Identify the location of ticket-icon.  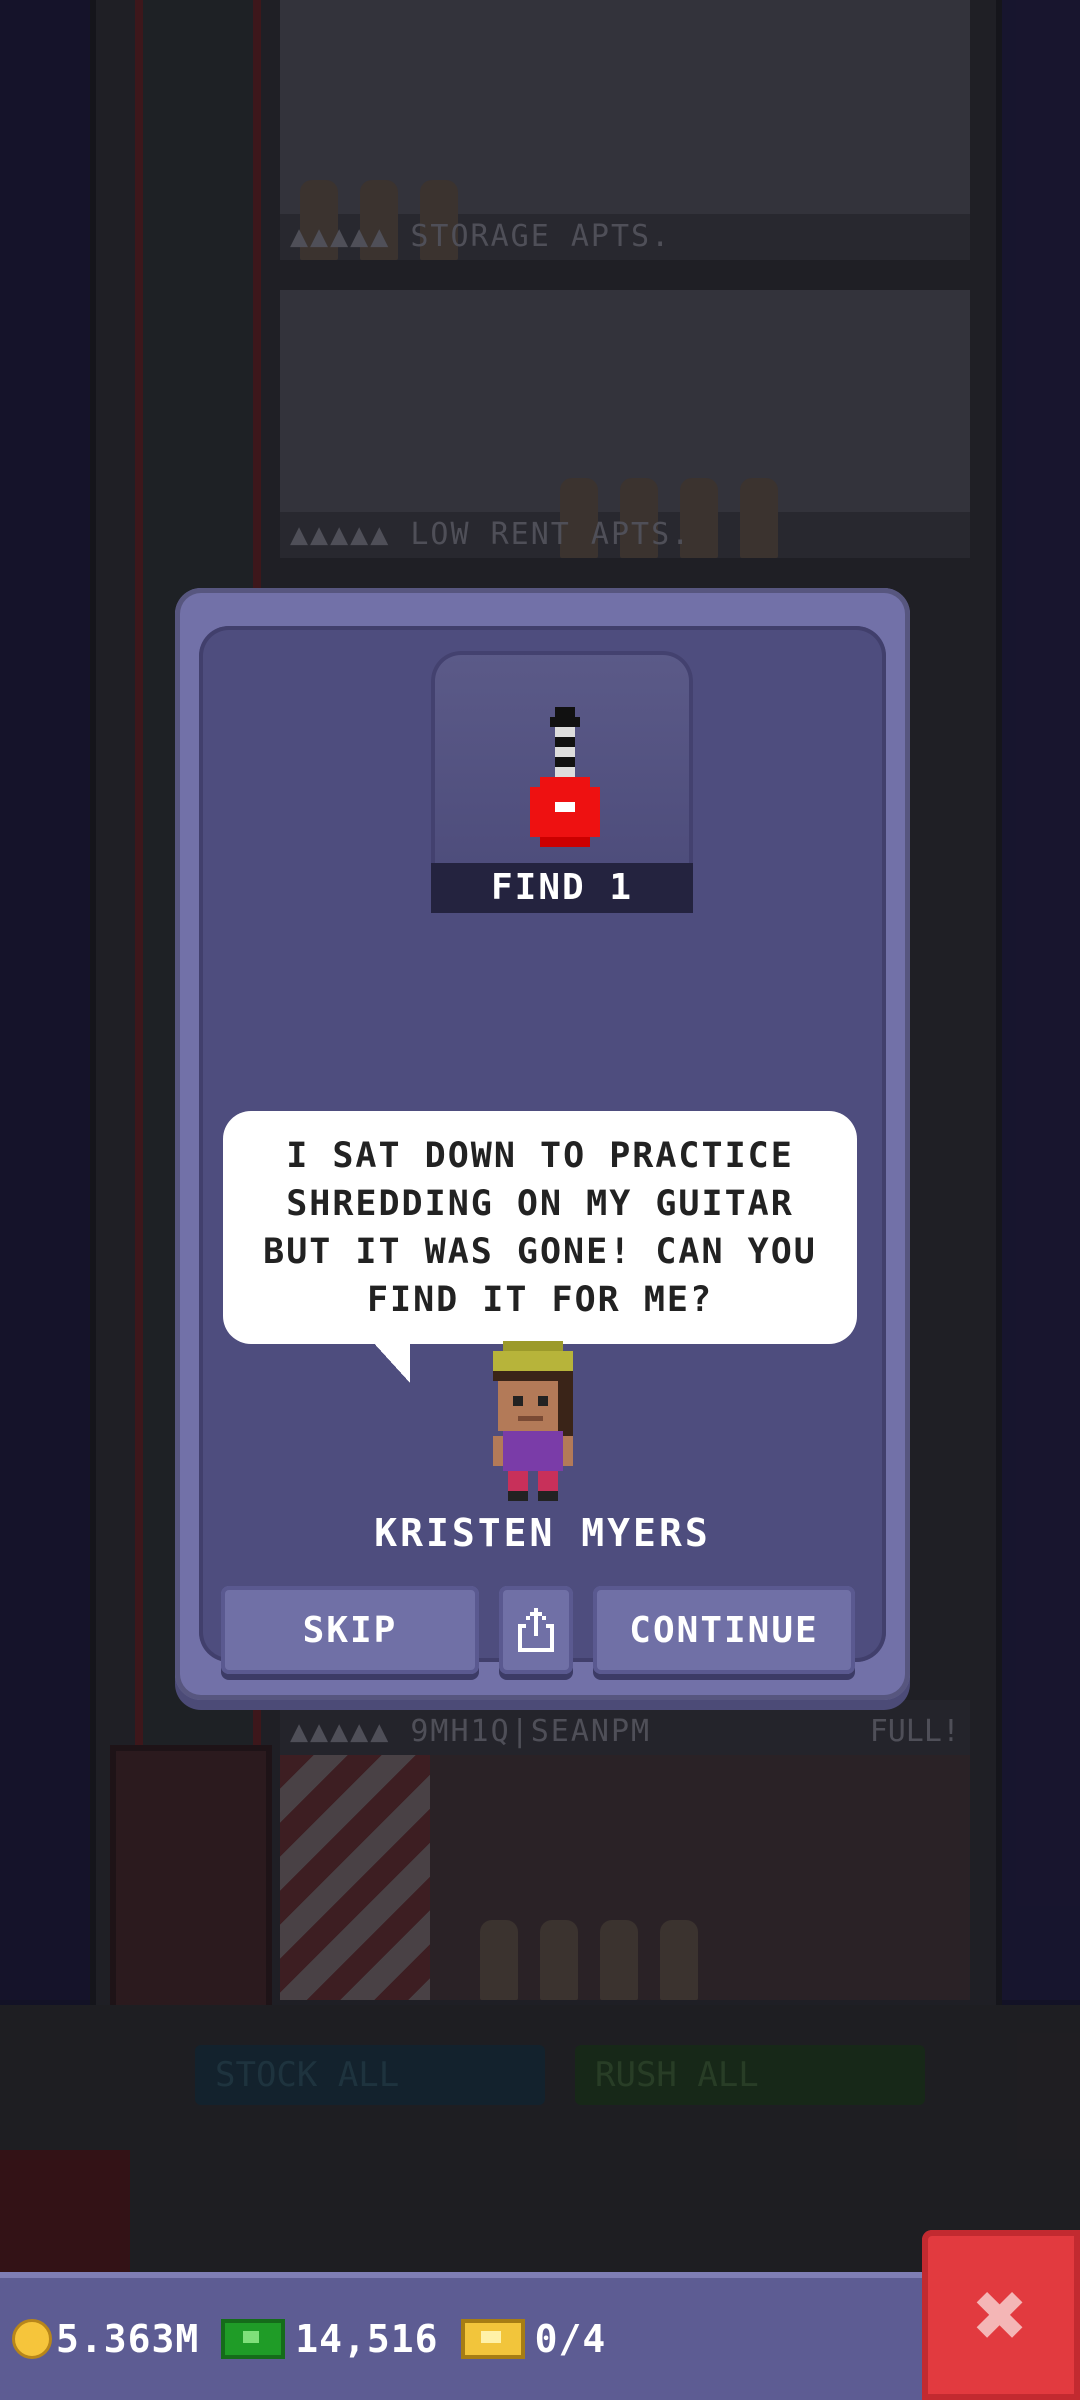
(492, 2339).